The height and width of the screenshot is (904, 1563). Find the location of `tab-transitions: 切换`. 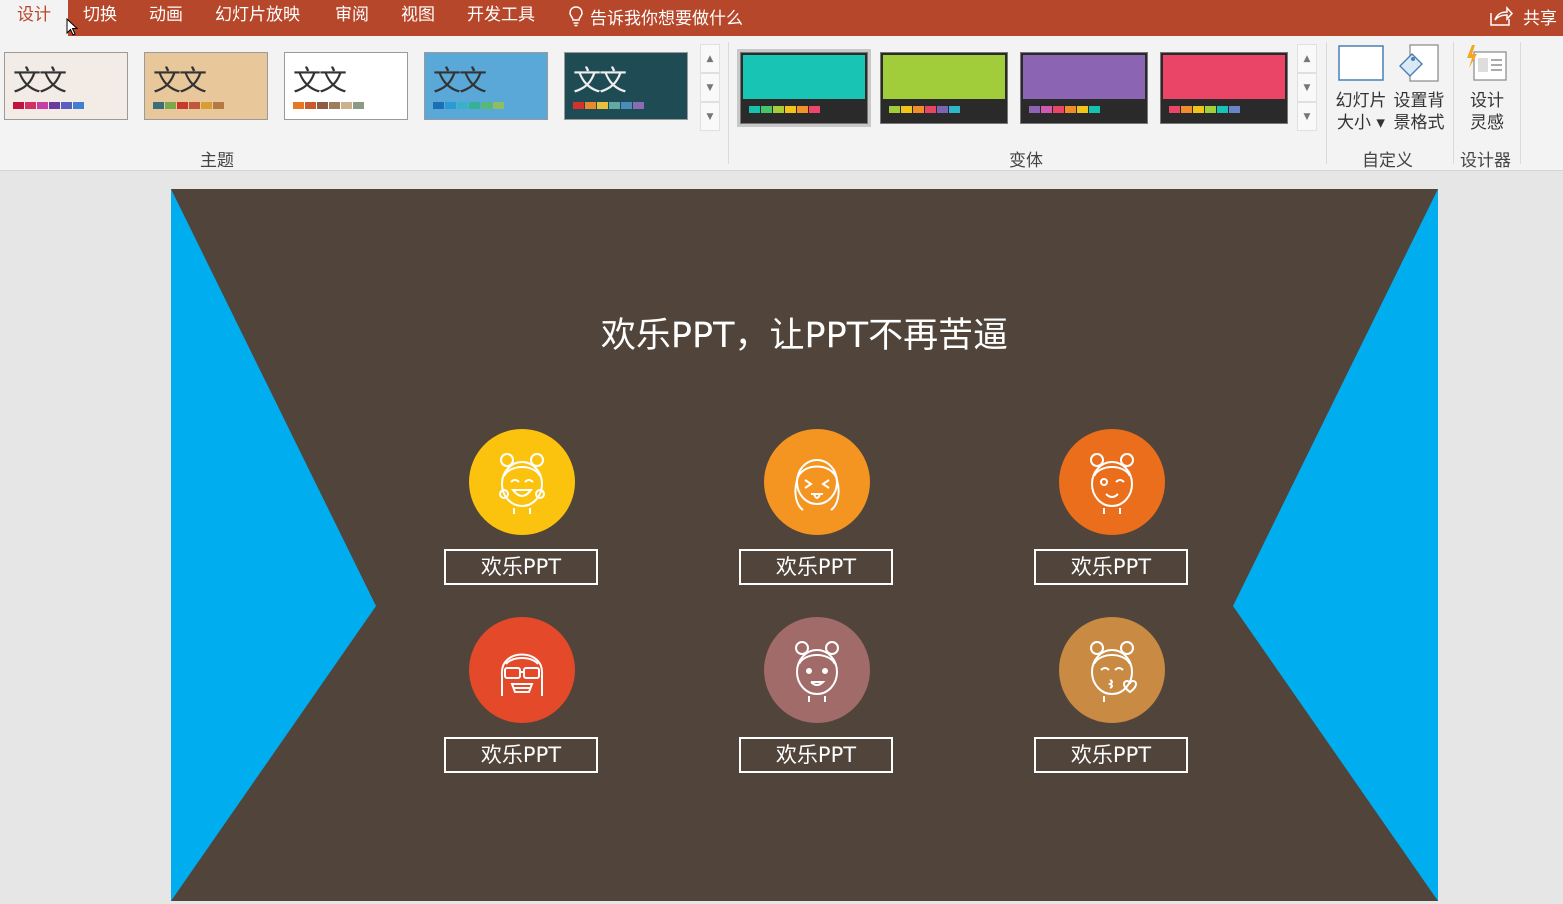

tab-transitions: 切换 is located at coordinates (100, 18).